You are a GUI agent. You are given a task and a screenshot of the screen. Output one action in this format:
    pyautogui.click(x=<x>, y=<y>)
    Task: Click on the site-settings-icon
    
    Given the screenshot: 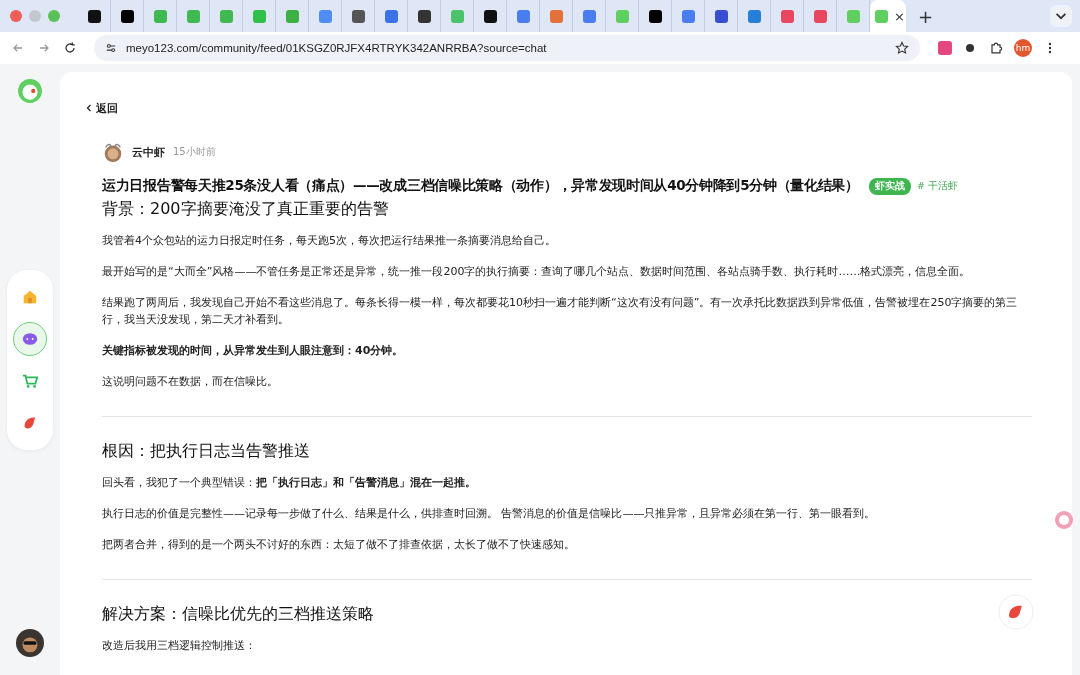 What is the action you would take?
    pyautogui.click(x=111, y=48)
    